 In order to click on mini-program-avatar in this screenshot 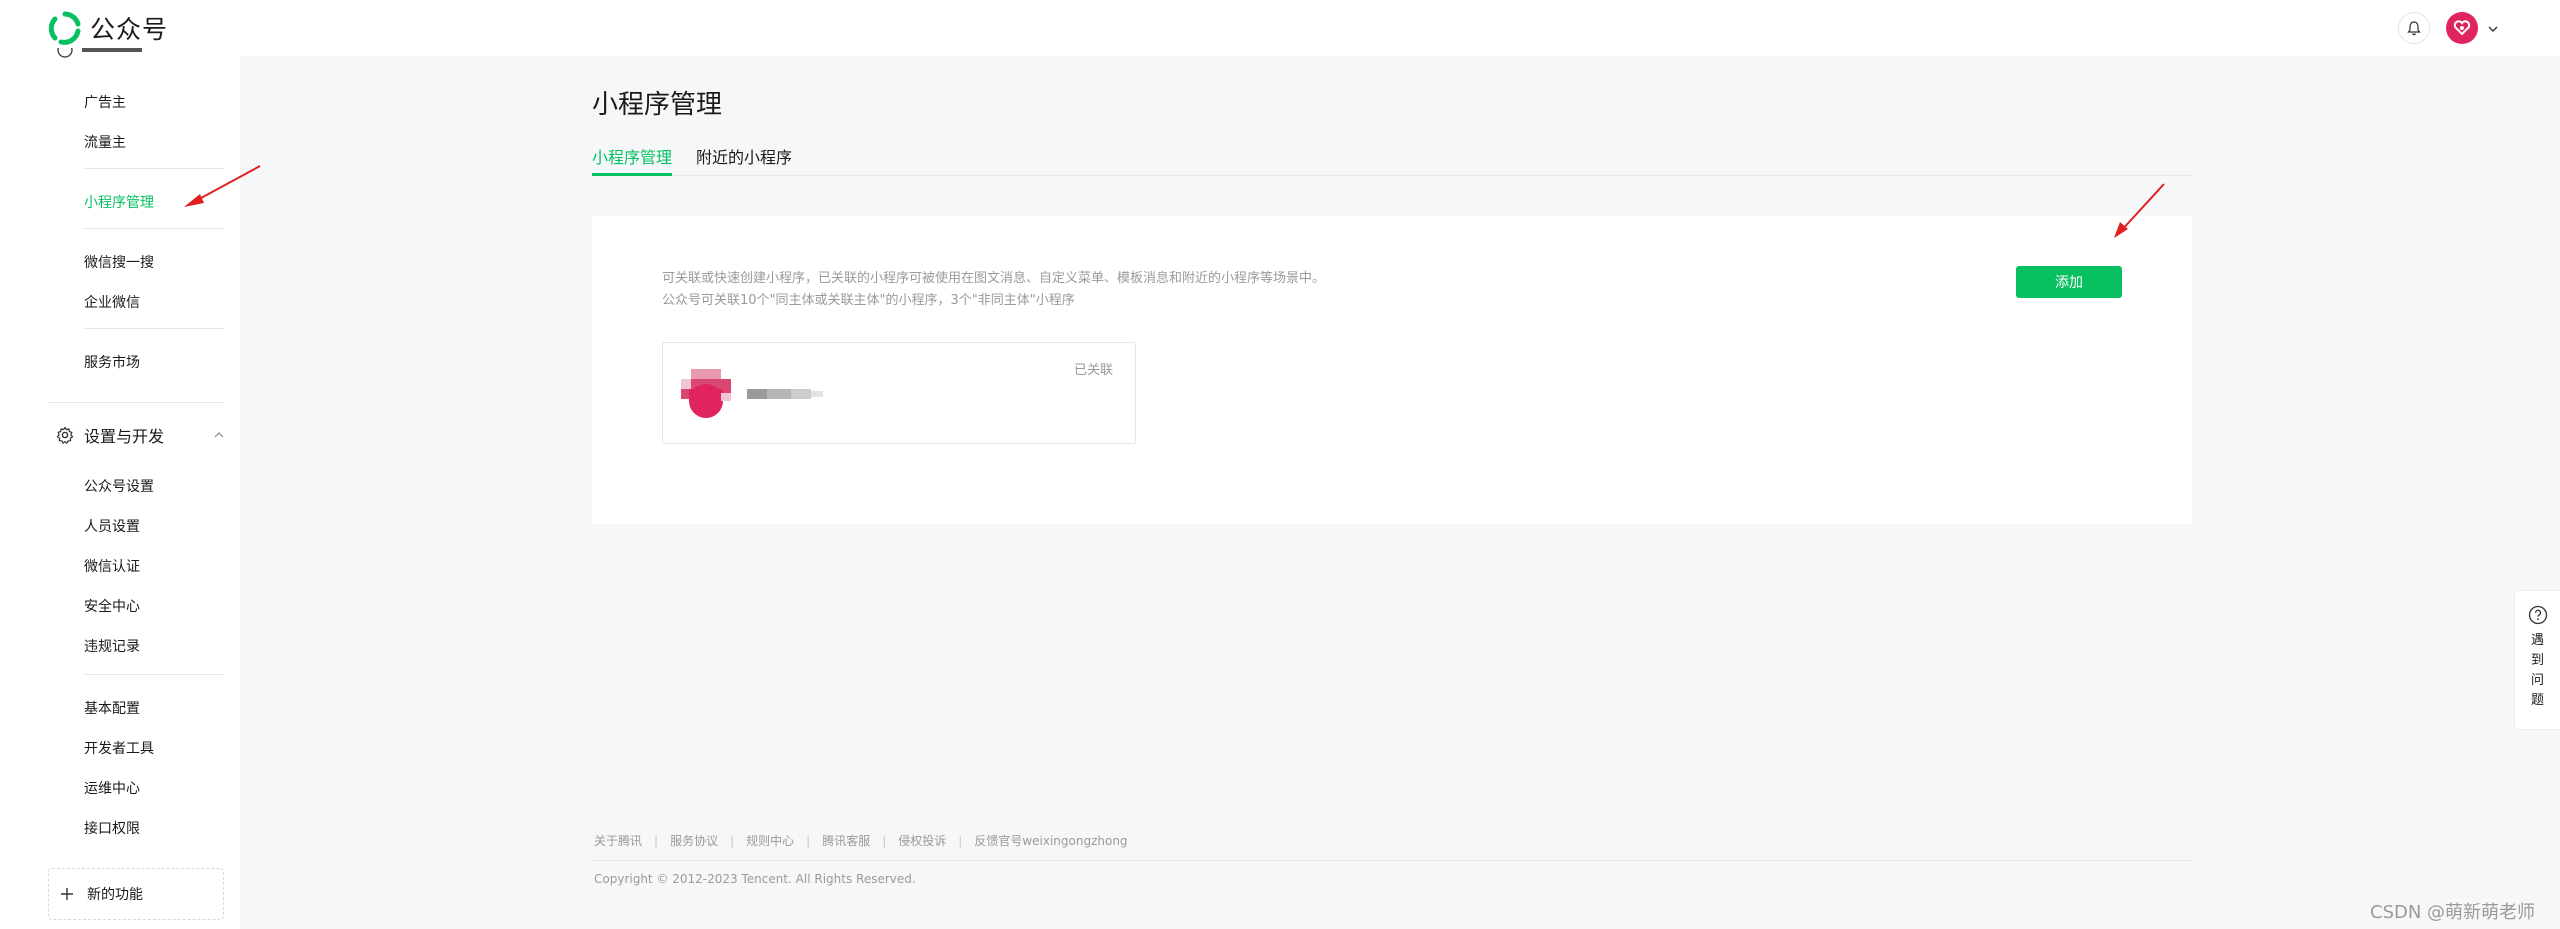, I will do `click(706, 393)`.